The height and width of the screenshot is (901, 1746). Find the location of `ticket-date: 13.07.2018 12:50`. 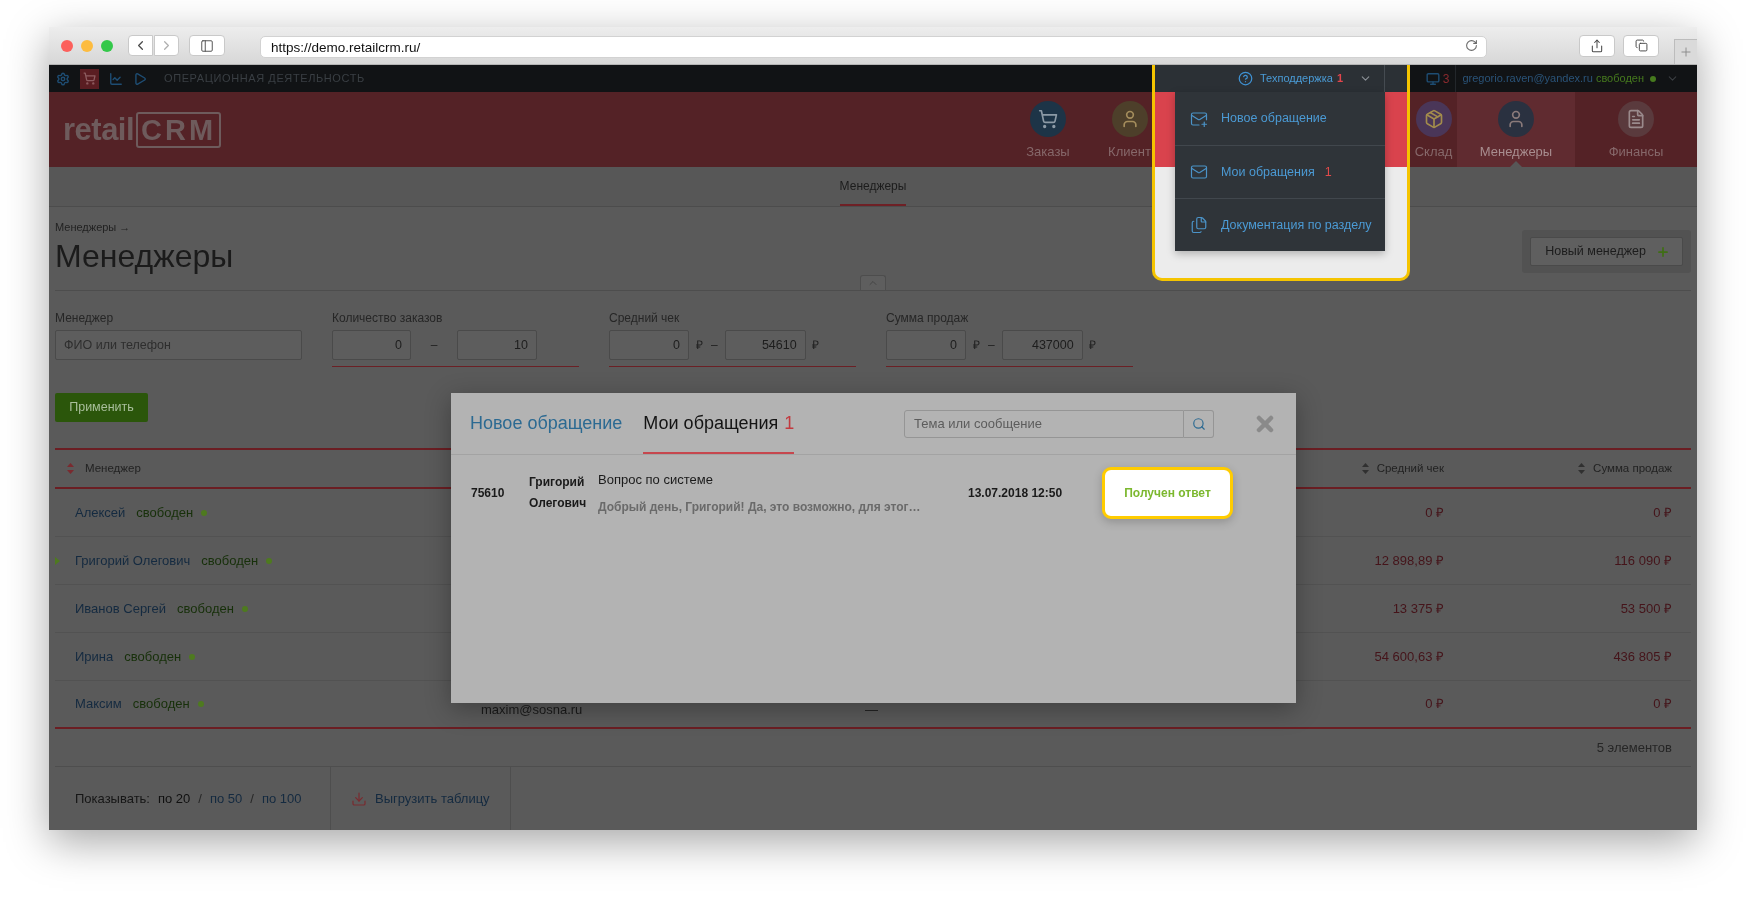

ticket-date: 13.07.2018 12:50 is located at coordinates (1016, 493).